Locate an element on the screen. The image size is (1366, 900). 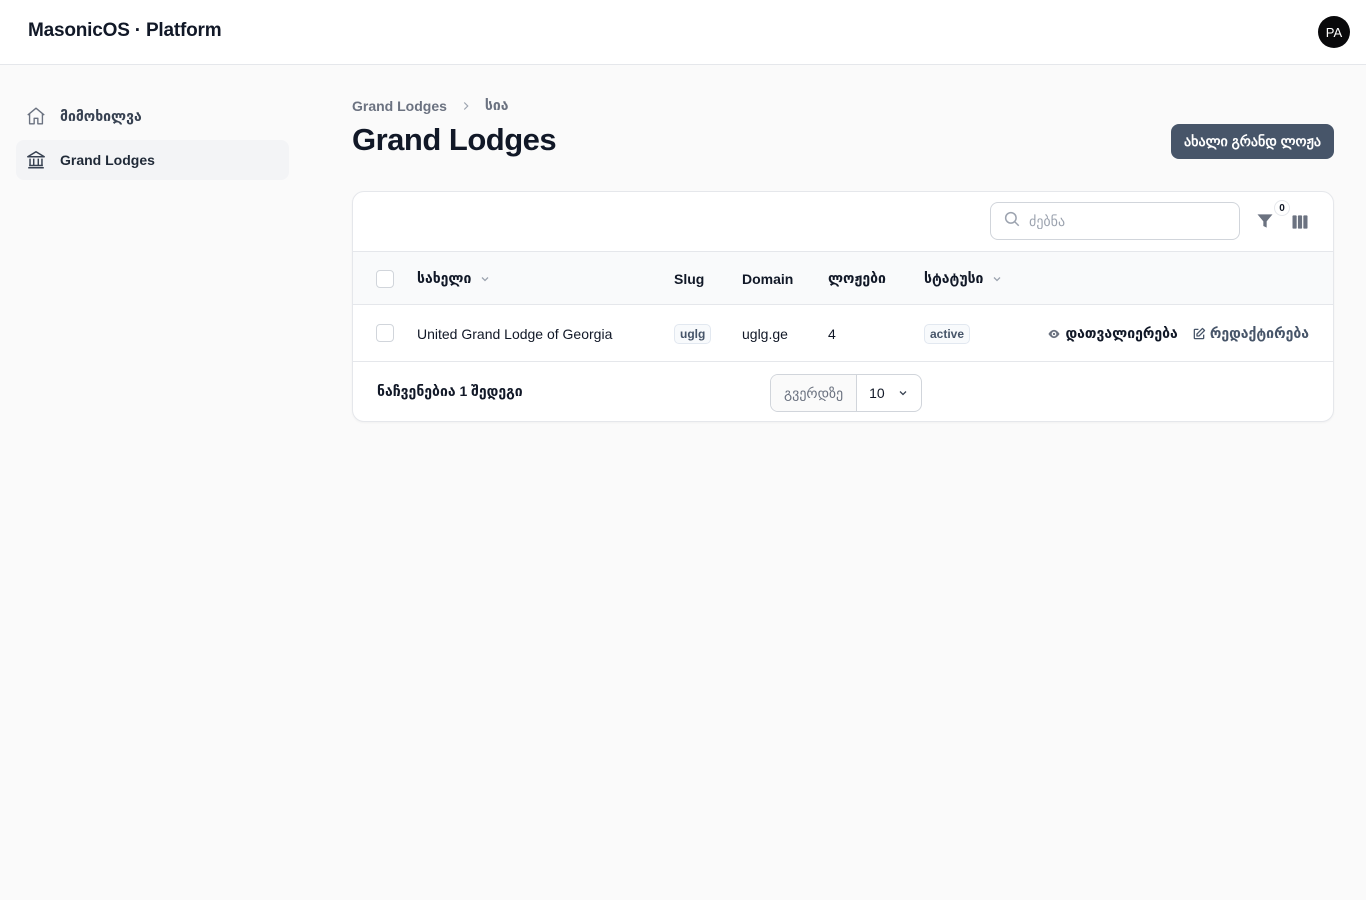
per-page-label: გვერდზე is located at coordinates (814, 393).